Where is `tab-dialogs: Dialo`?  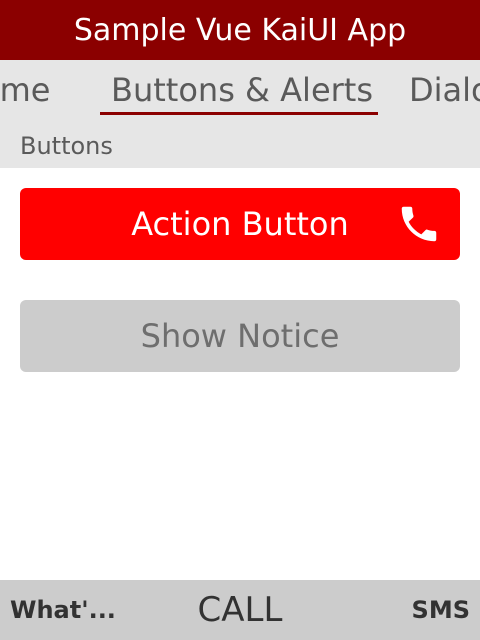 tab-dialogs: Dialo is located at coordinates (444, 90).